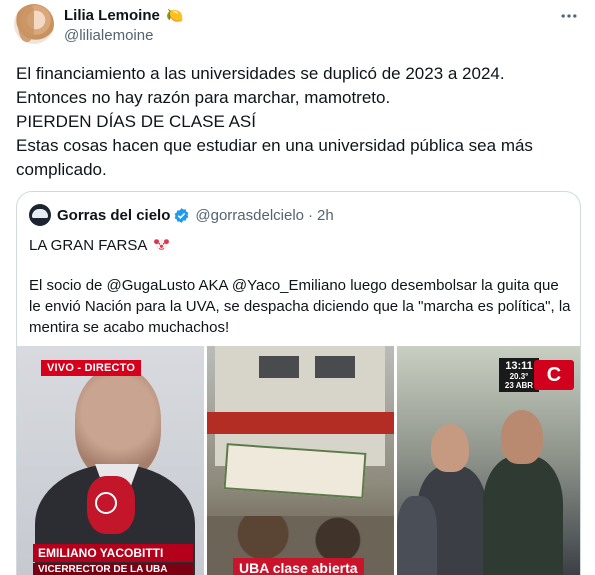 Image resolution: width=595 pixels, height=575 pixels. I want to click on clock-date: 23 ABR, so click(519, 385).